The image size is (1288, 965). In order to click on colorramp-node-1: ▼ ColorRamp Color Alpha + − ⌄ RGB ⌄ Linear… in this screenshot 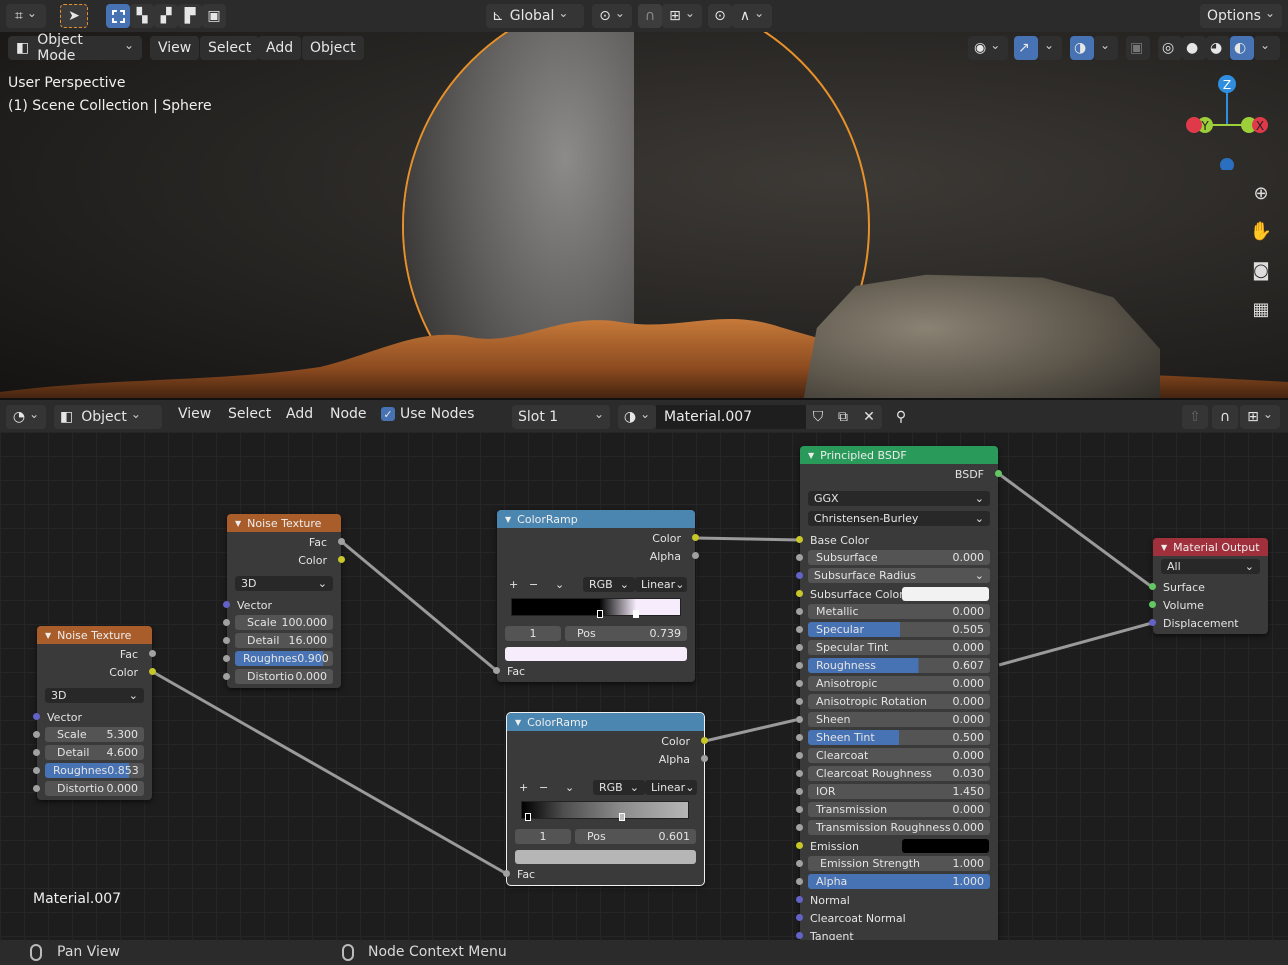, I will do `click(596, 596)`.